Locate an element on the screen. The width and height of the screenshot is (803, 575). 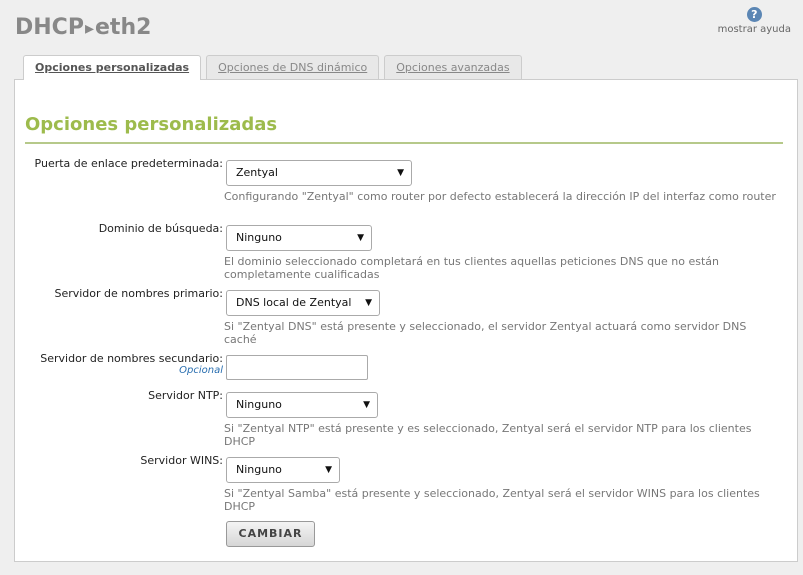
primary-ns-label: Servidor de nombres primario: is located at coordinates (138, 293).